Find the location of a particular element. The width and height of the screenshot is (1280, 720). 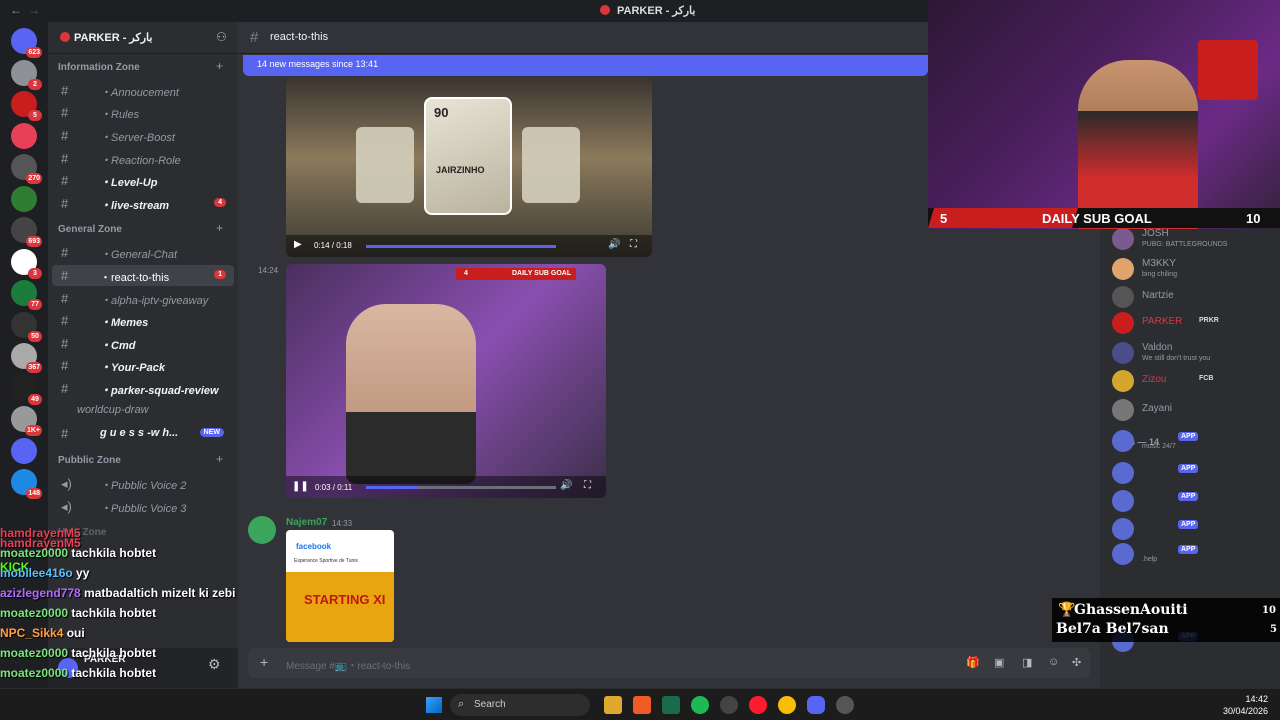

apps-icon: ✣ is located at coordinates (1076, 662).